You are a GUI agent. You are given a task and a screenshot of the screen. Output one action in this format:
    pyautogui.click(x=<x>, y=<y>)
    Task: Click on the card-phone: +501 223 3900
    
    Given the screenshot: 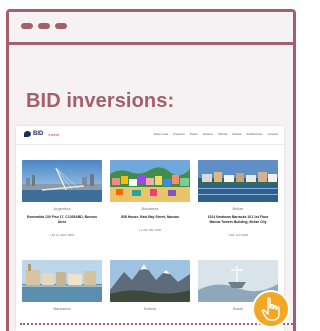 What is the action you would take?
    pyautogui.click(x=238, y=235)
    